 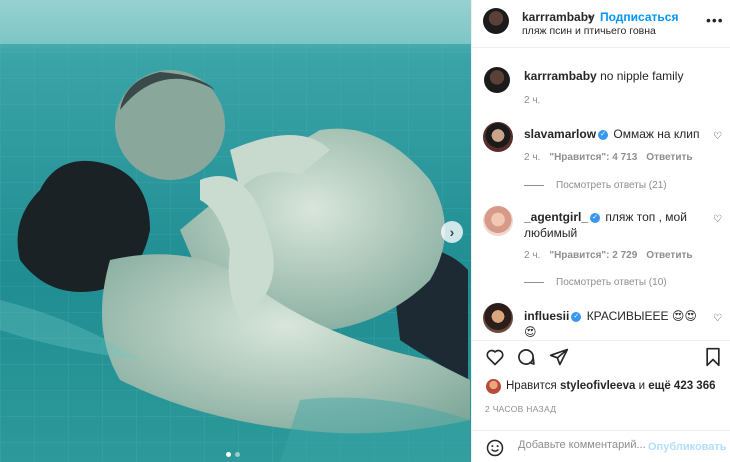 What do you see at coordinates (611, 185) in the screenshot?
I see `view-replies-label: Посмотреть ответы (21)` at bounding box center [611, 185].